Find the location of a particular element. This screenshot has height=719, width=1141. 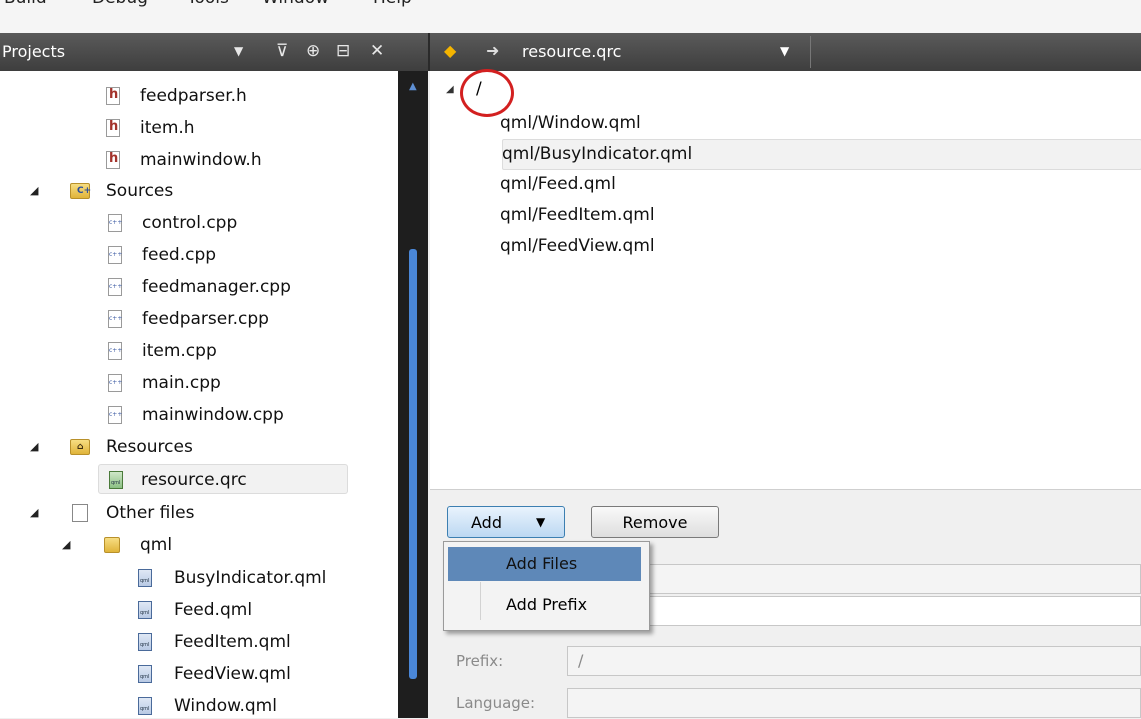

menu-build: Build is located at coordinates (25, 4).